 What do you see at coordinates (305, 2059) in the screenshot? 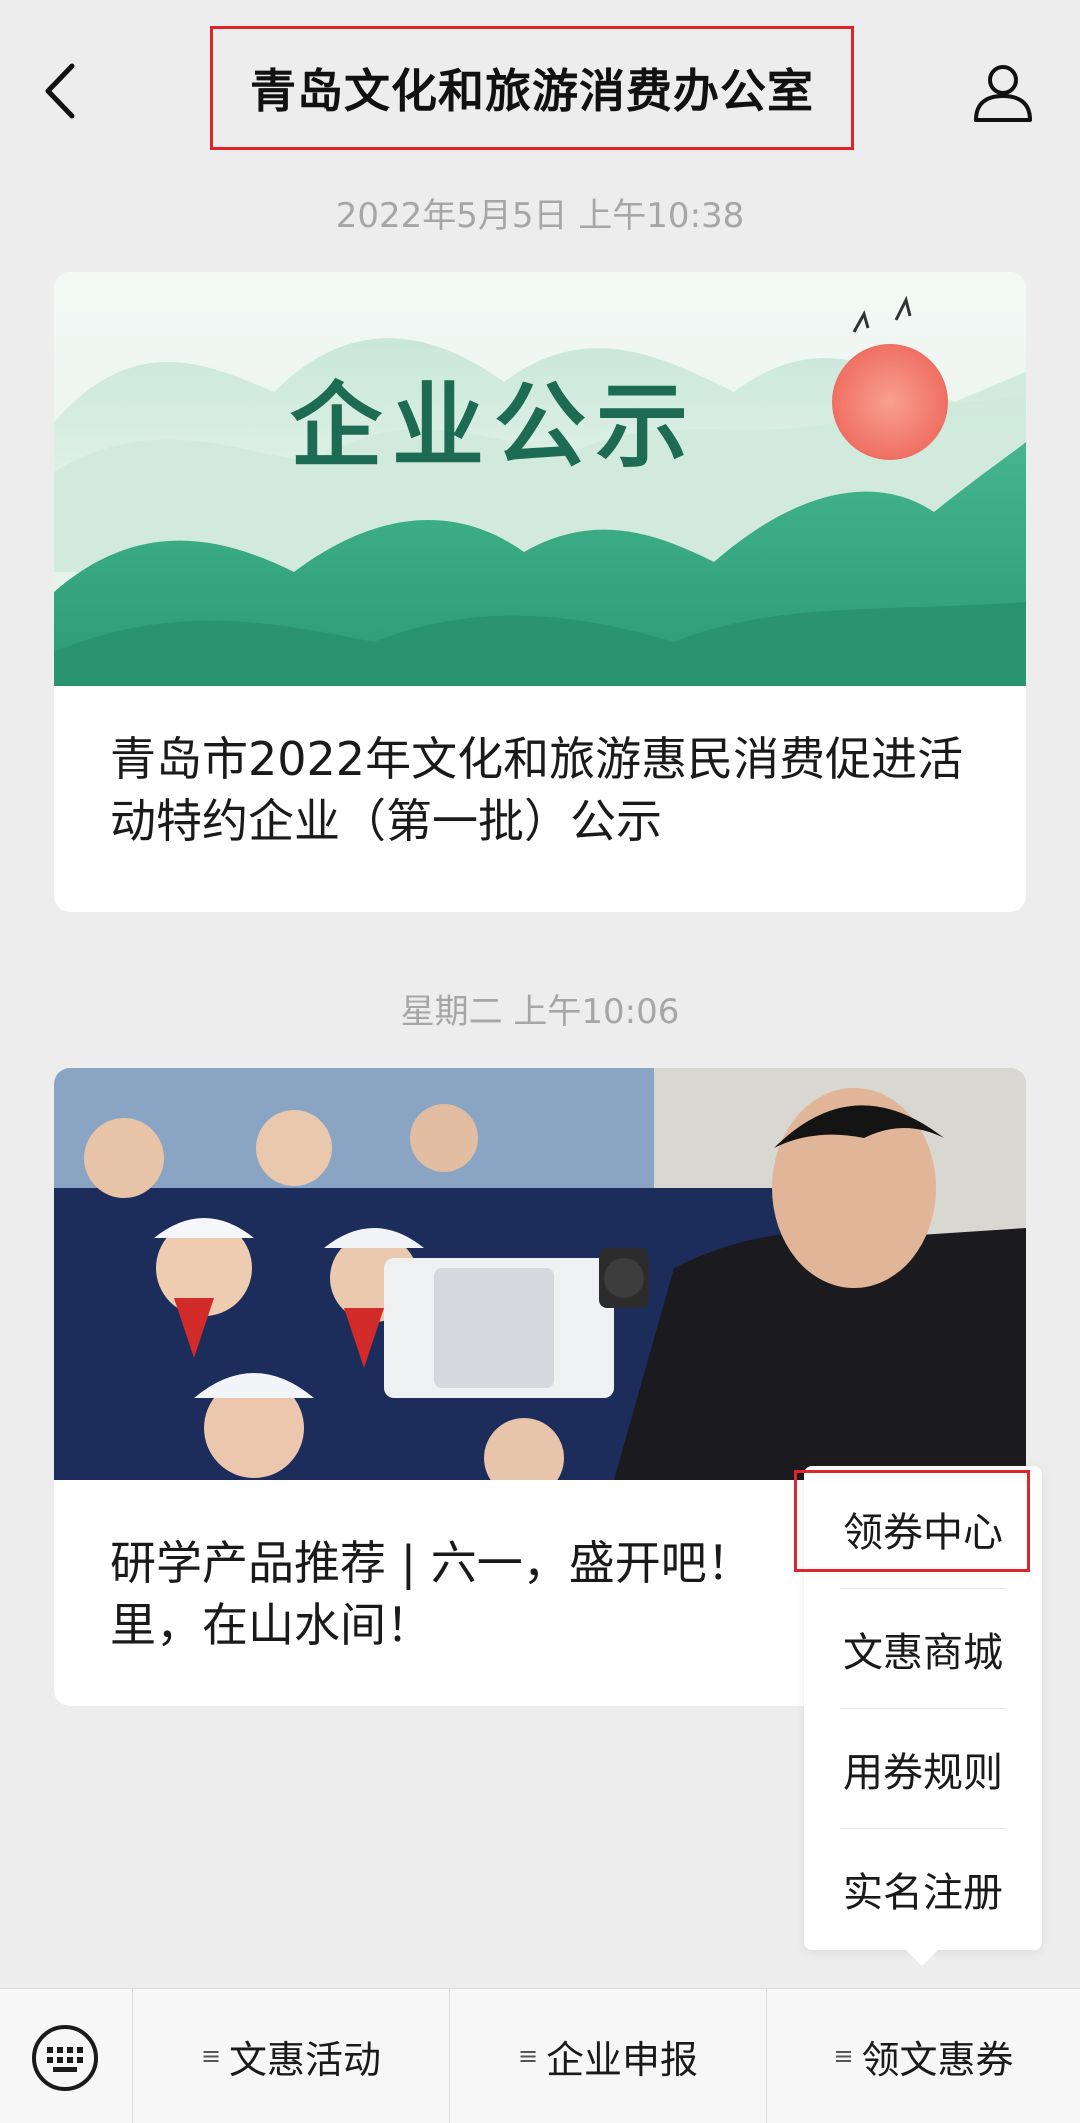
I see `menu-button-label: 文惠活动` at bounding box center [305, 2059].